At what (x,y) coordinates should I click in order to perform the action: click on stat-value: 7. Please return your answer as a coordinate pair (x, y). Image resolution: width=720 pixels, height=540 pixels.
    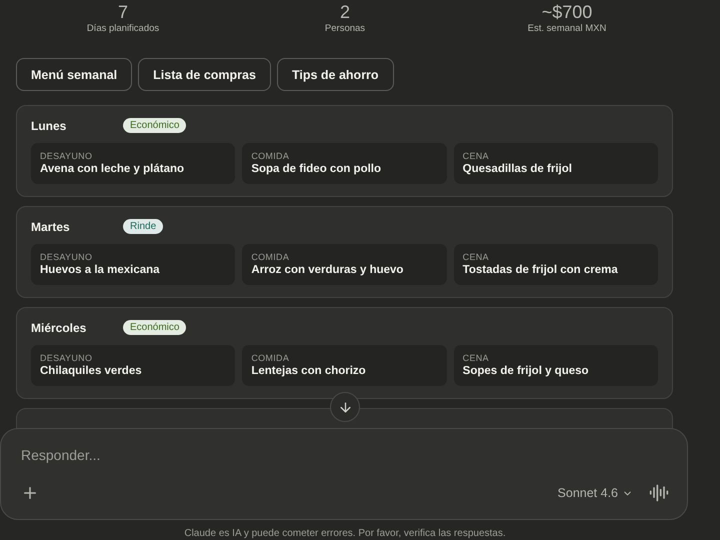
    Looking at the image, I should click on (123, 12).